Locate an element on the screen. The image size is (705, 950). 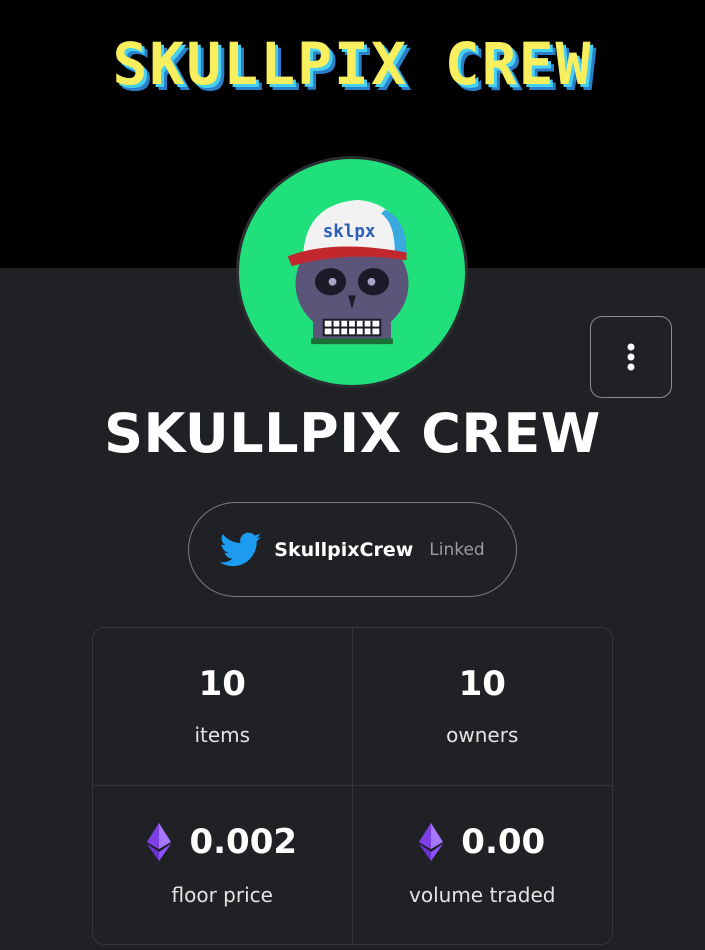
collection-avatar: sklpx is located at coordinates (352, 272).